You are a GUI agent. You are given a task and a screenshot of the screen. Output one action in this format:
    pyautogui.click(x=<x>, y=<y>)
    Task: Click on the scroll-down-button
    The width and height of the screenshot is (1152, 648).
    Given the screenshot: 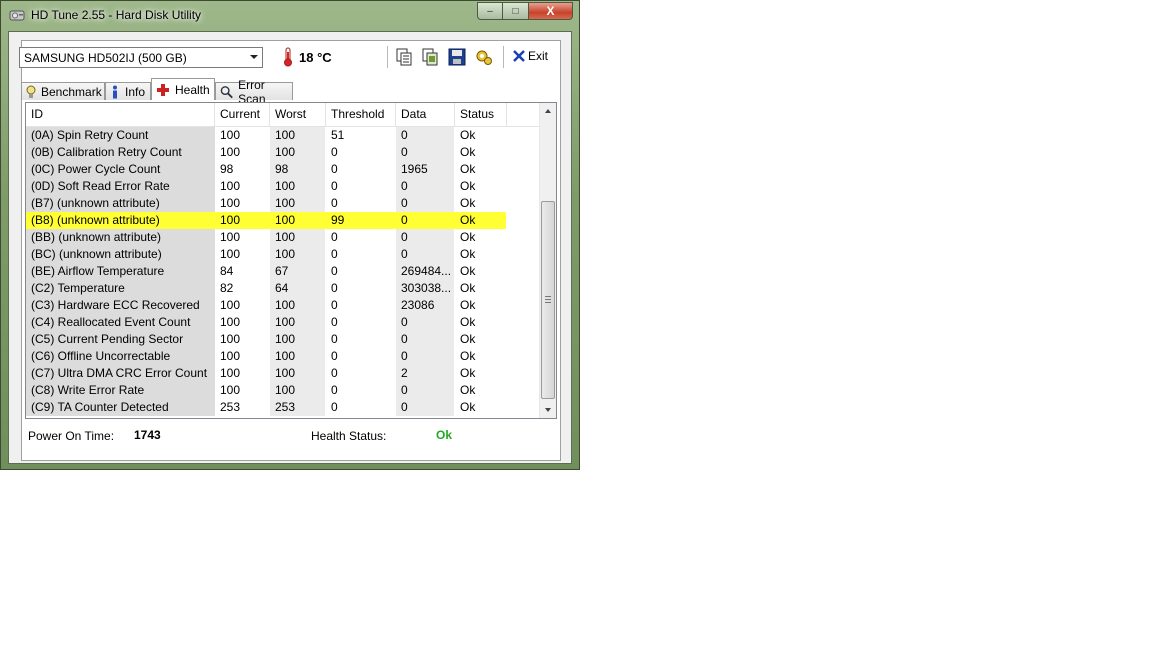 What is the action you would take?
    pyautogui.click(x=548, y=410)
    